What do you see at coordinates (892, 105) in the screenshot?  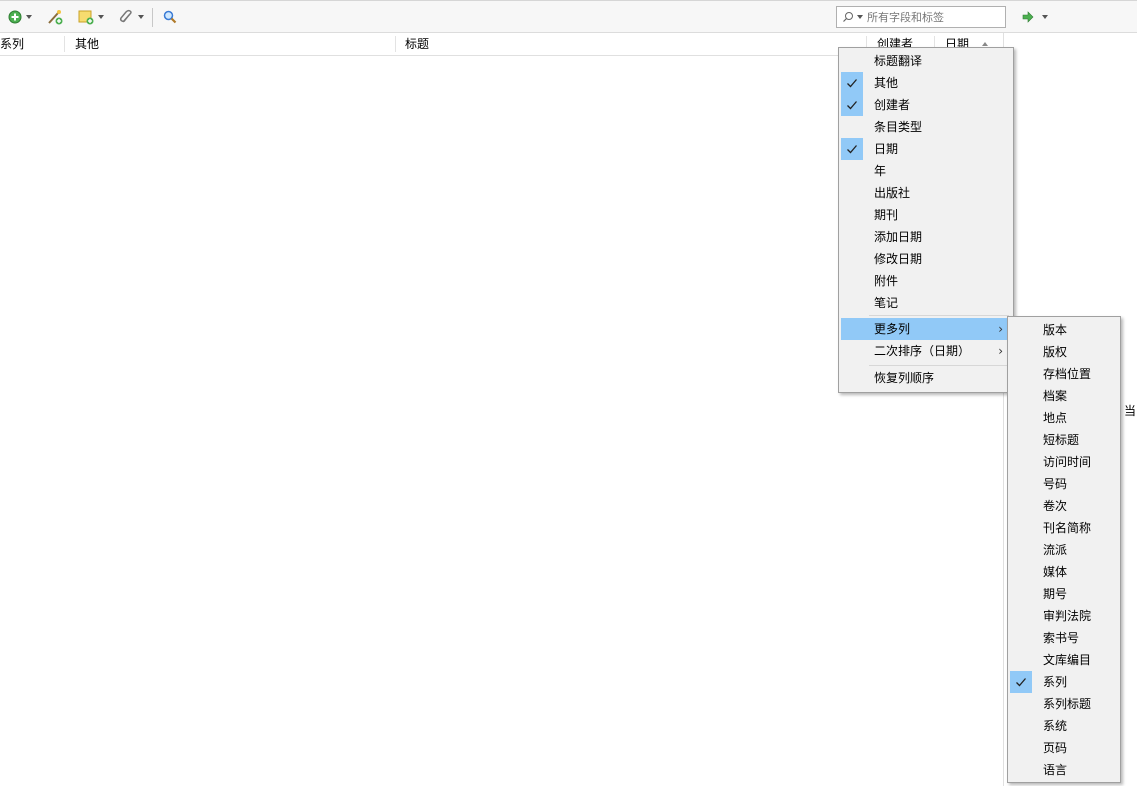 I see `menu-item-label: 创建者` at bounding box center [892, 105].